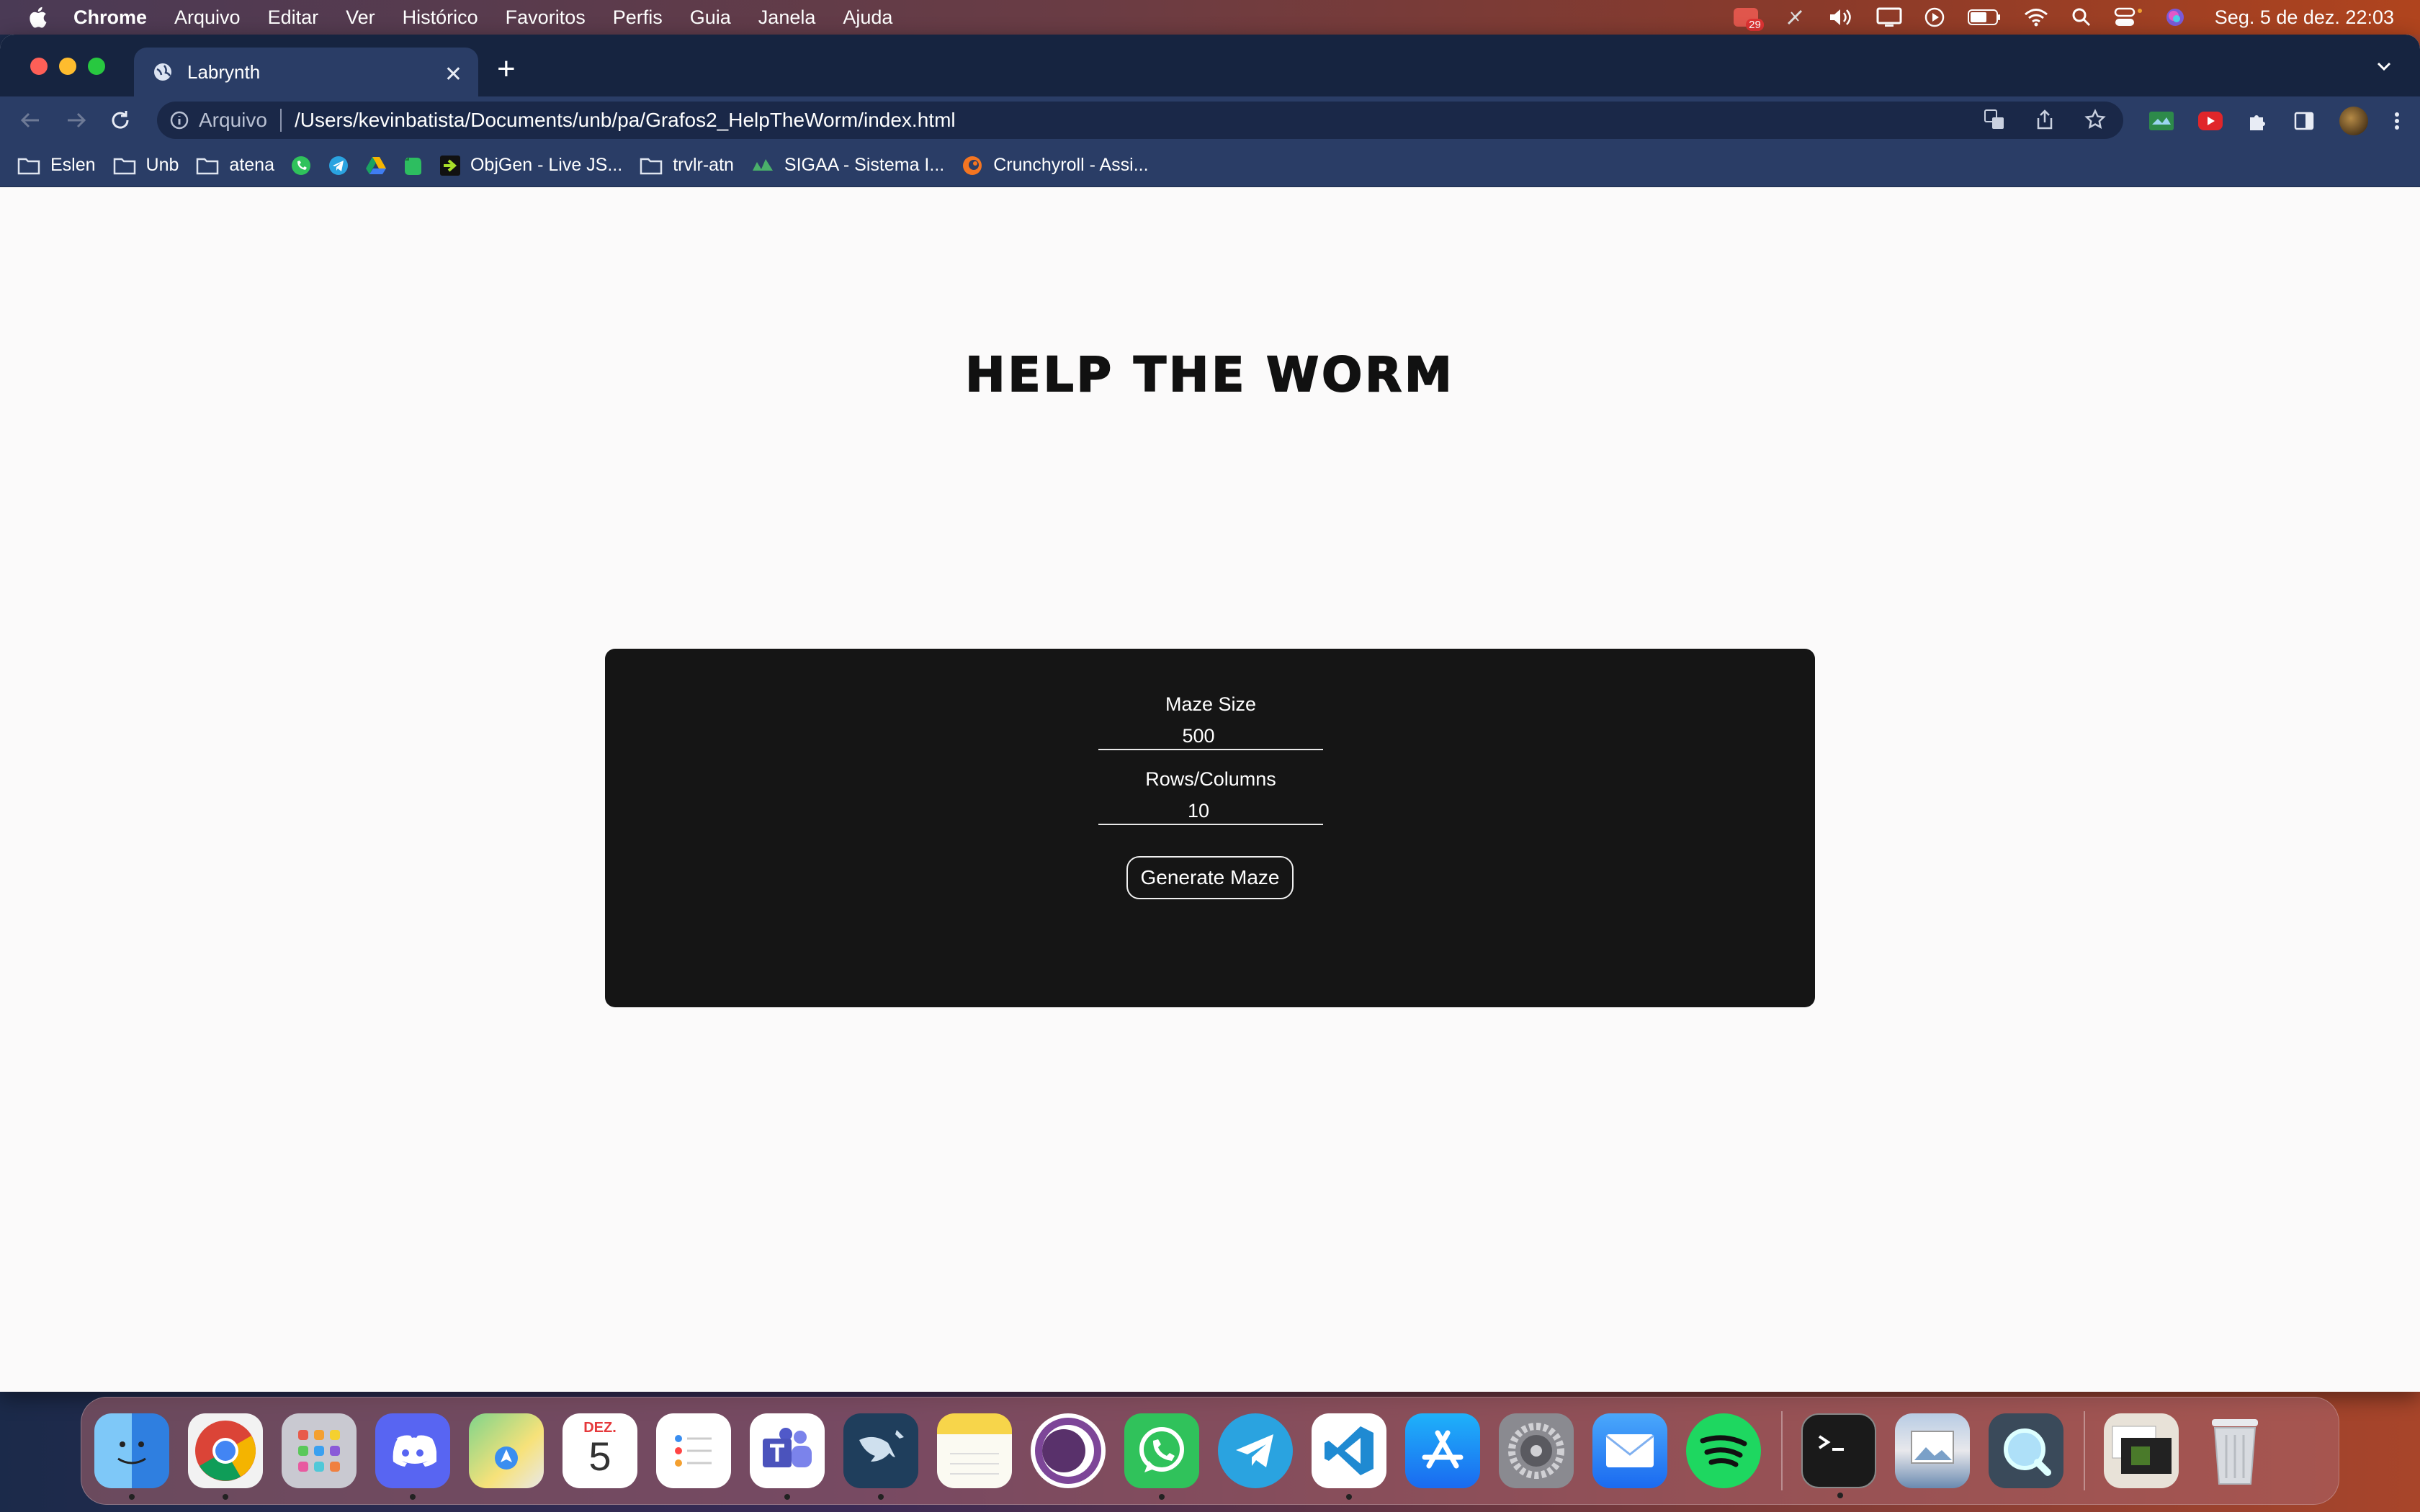 This screenshot has width=2420, height=1512. Describe the element at coordinates (546, 17) in the screenshot. I see `menu-favoritos: Favoritos` at that location.